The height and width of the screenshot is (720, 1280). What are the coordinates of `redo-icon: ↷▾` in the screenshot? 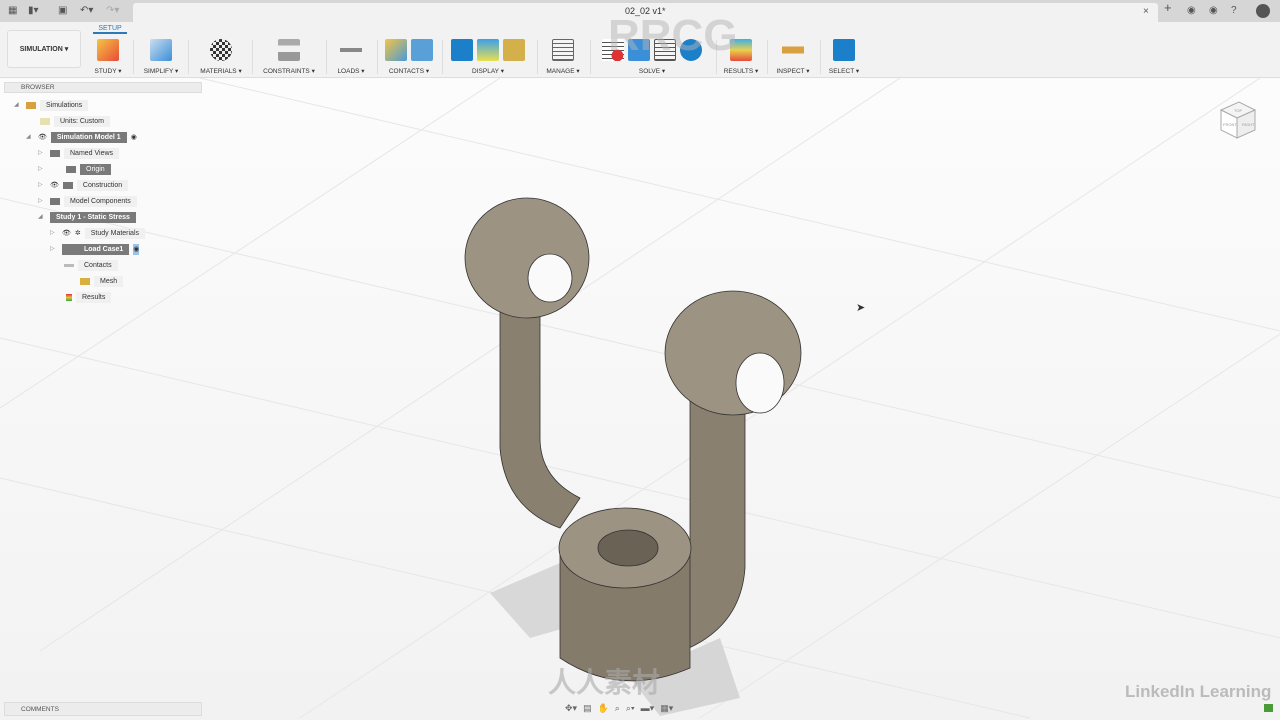 It's located at (112, 11).